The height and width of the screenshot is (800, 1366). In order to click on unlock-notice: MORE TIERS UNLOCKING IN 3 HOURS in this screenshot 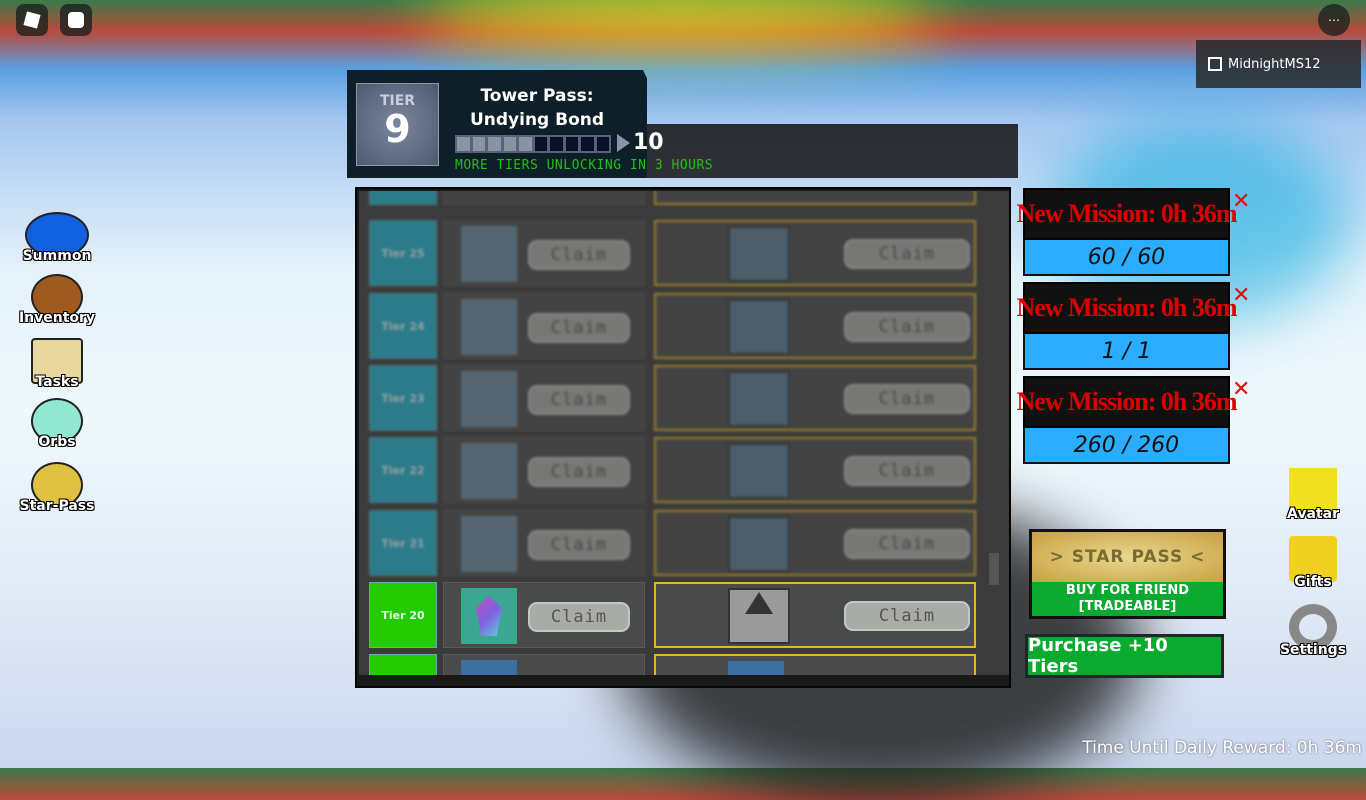, I will do `click(584, 165)`.